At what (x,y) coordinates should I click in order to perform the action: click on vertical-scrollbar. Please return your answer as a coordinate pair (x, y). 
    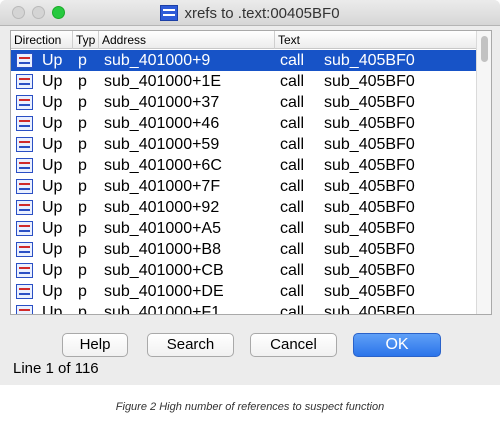
    Looking at the image, I should click on (483, 172).